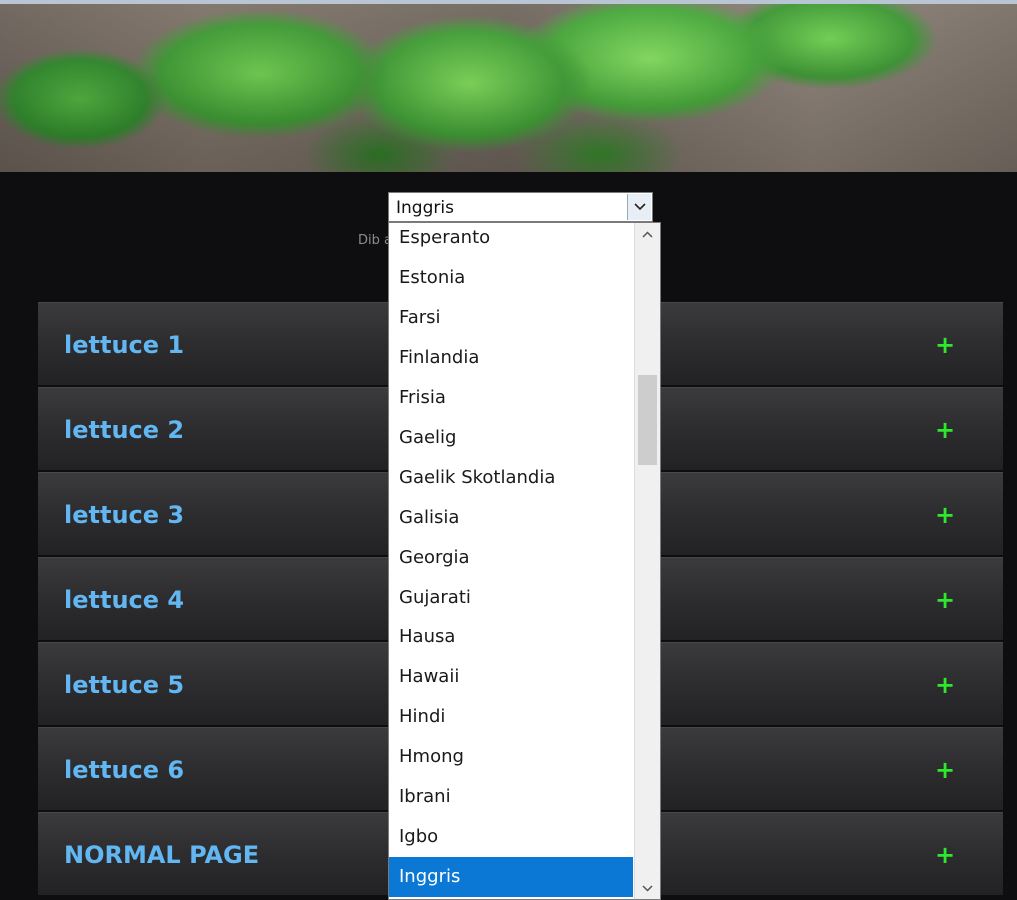 The image size is (1017, 900). What do you see at coordinates (162, 855) in the screenshot?
I see `accordion-title: NORMAL PAGE` at bounding box center [162, 855].